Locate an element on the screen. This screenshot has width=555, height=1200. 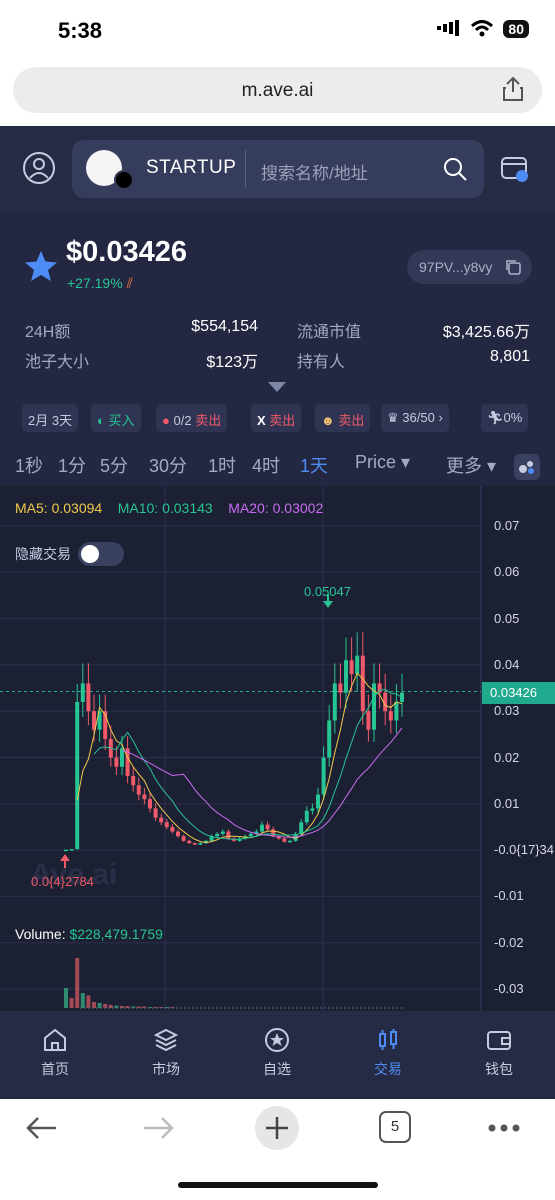
search-icon is located at coordinates (455, 169).